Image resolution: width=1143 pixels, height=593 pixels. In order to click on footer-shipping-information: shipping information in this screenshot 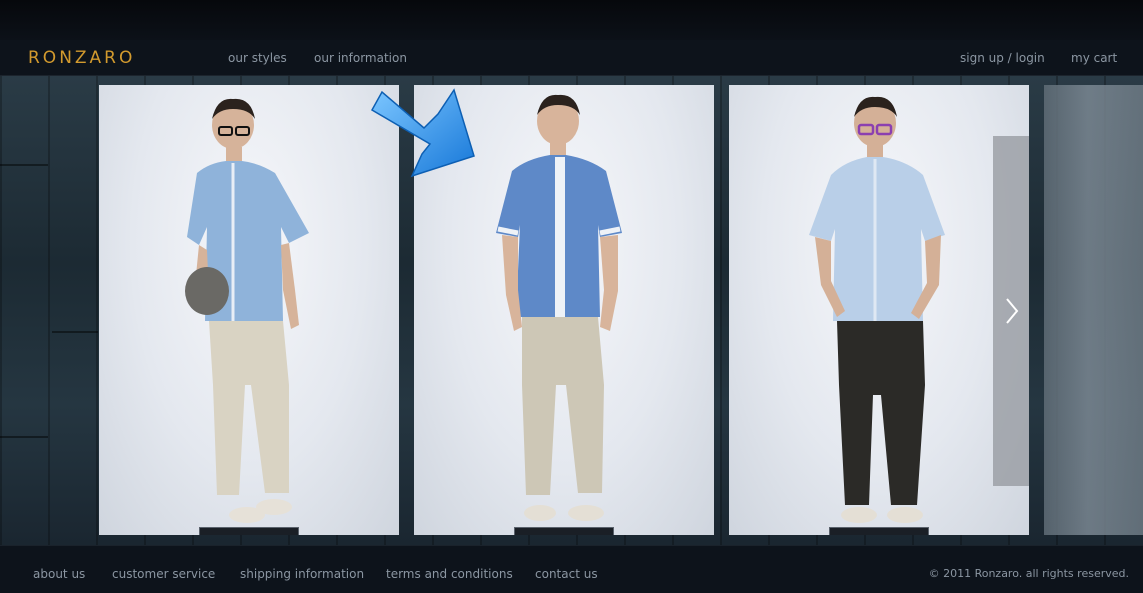, I will do `click(302, 574)`.